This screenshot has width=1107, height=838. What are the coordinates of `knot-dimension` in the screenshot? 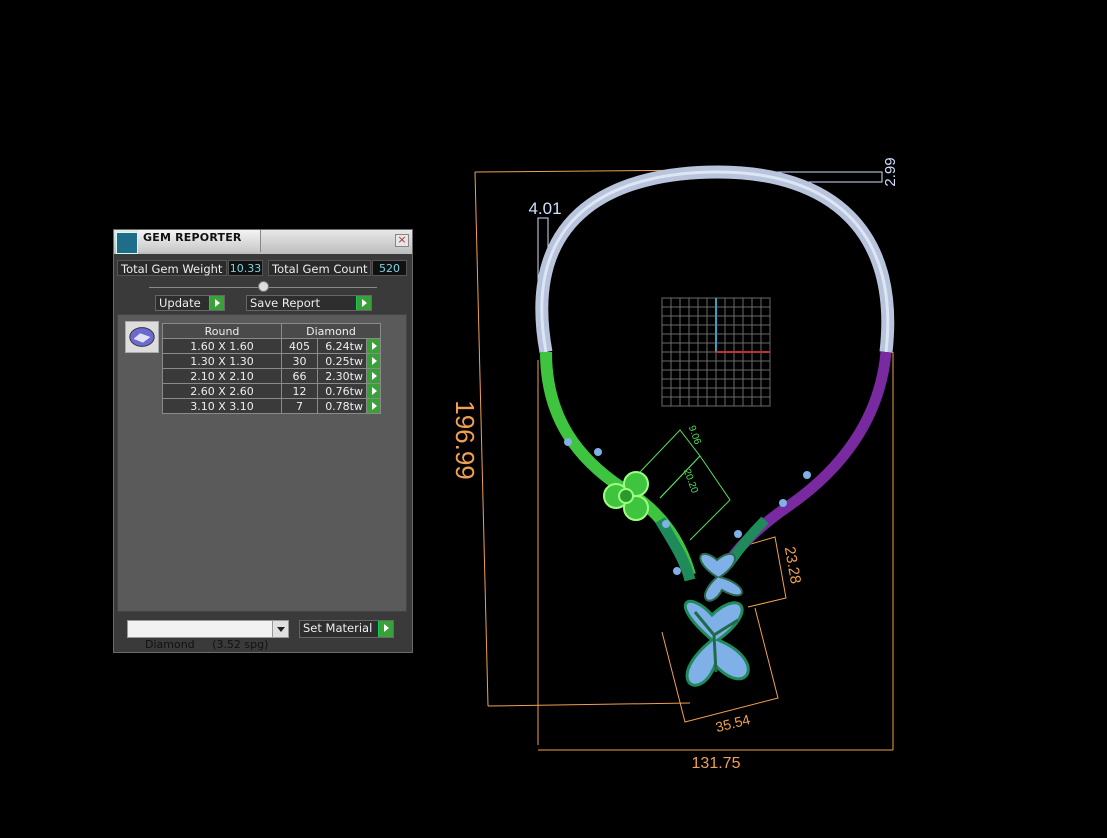 It's located at (685, 485).